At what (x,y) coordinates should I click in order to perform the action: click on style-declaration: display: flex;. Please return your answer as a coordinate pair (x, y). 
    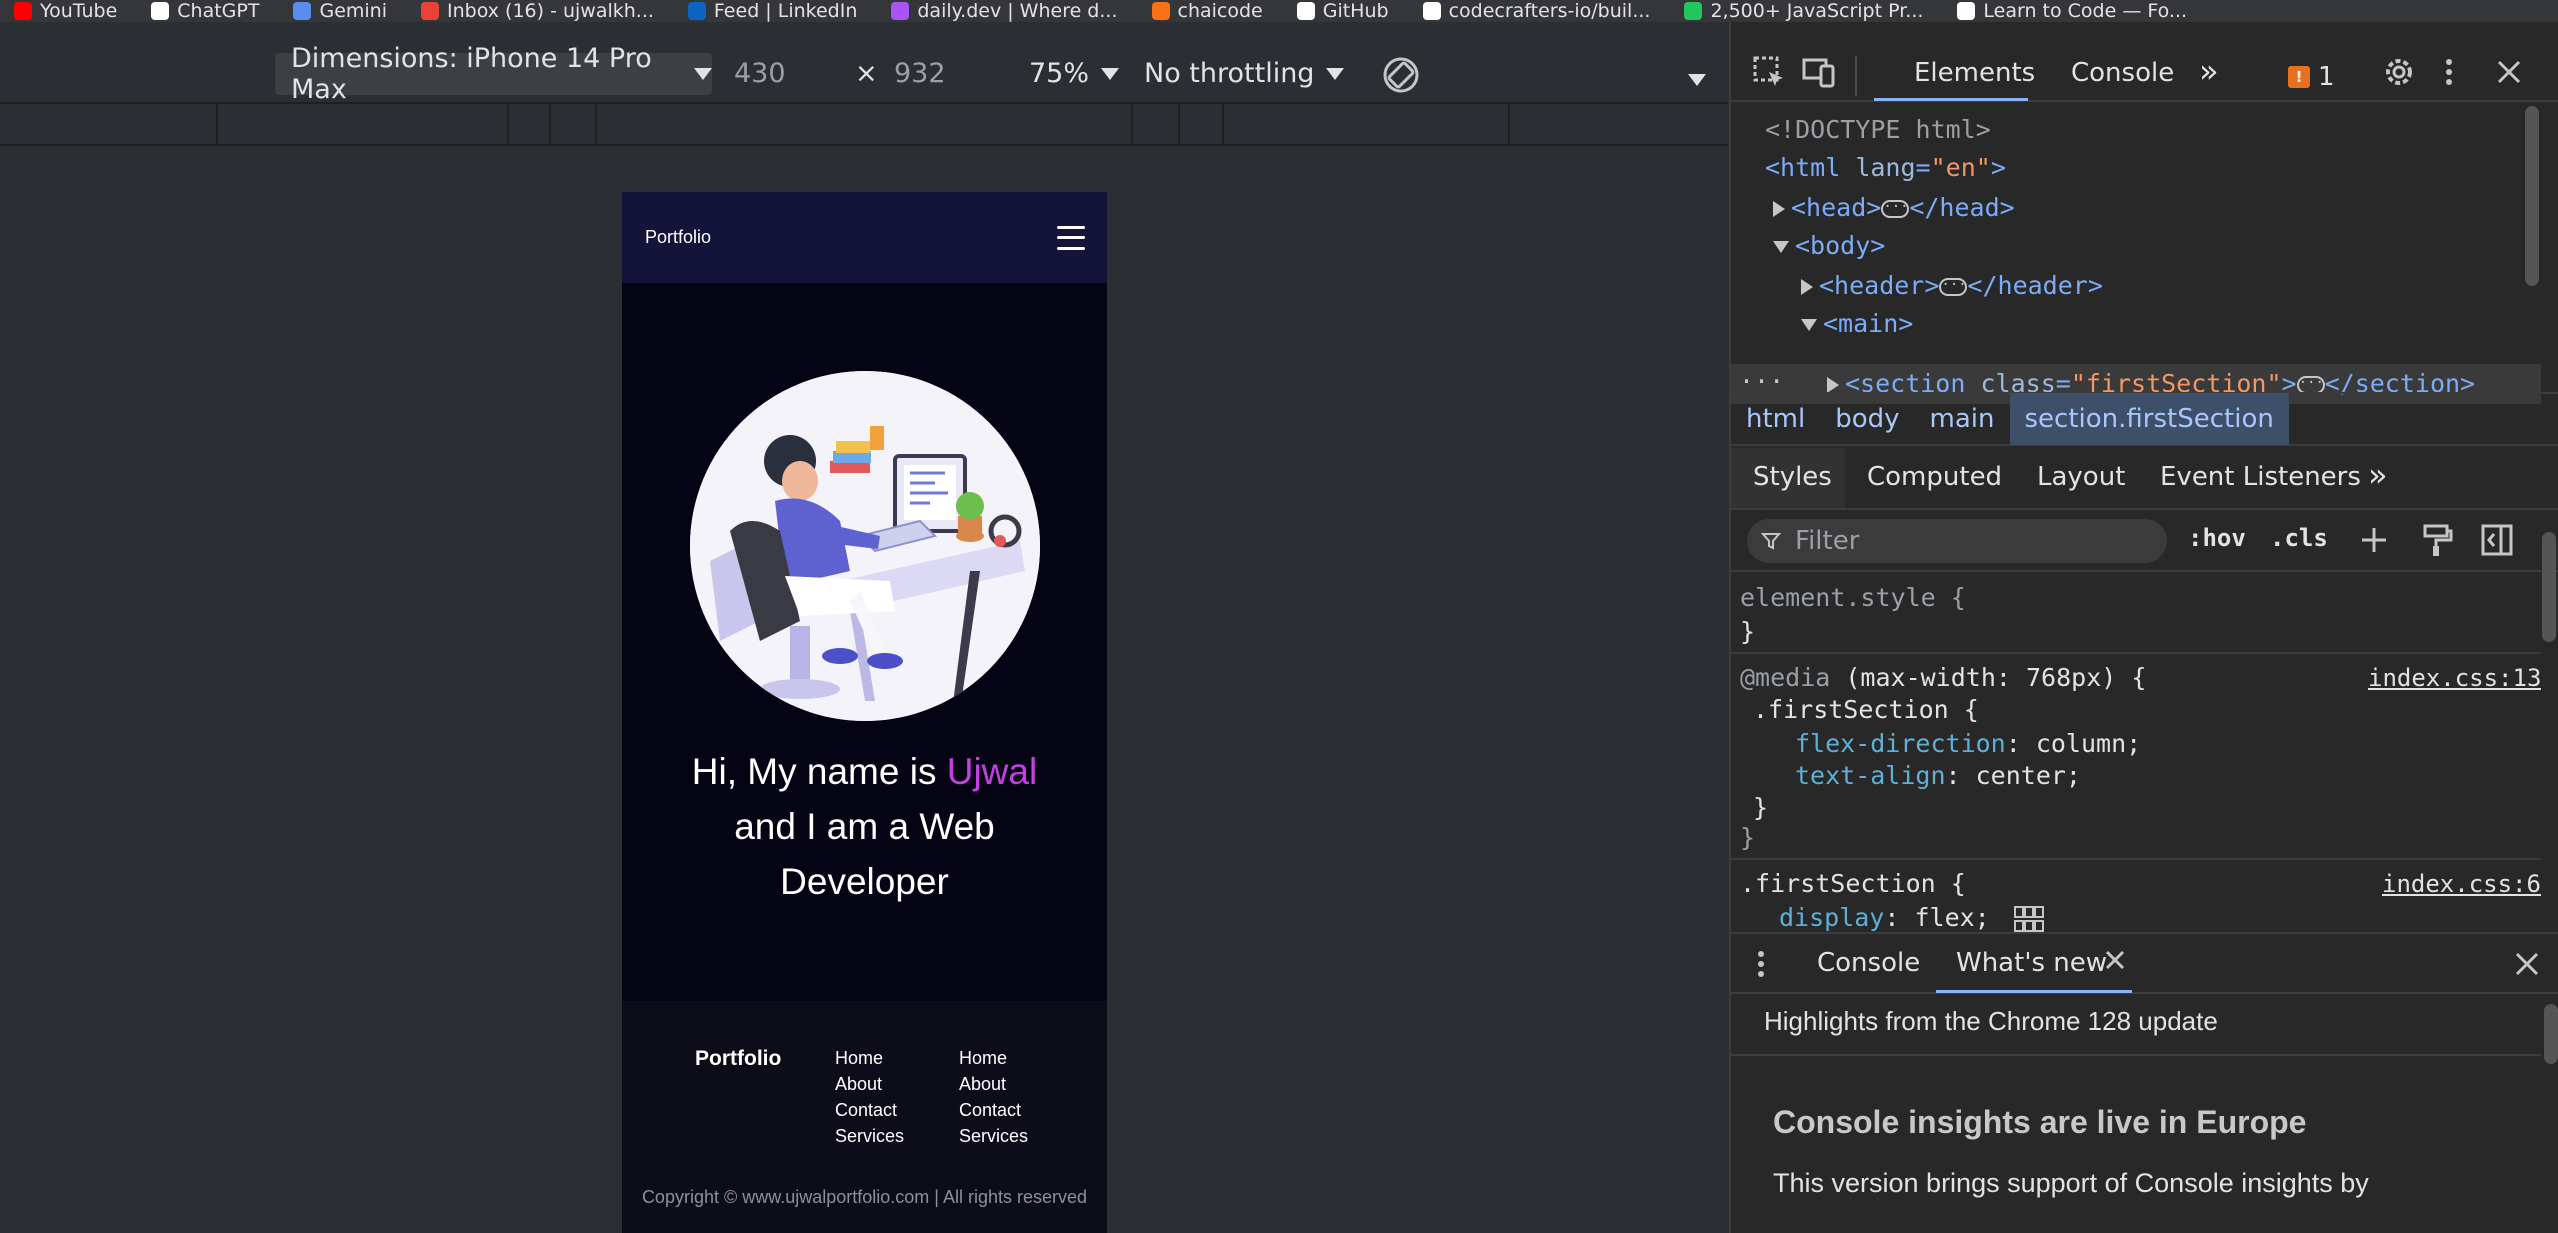
    Looking at the image, I should click on (1912, 918).